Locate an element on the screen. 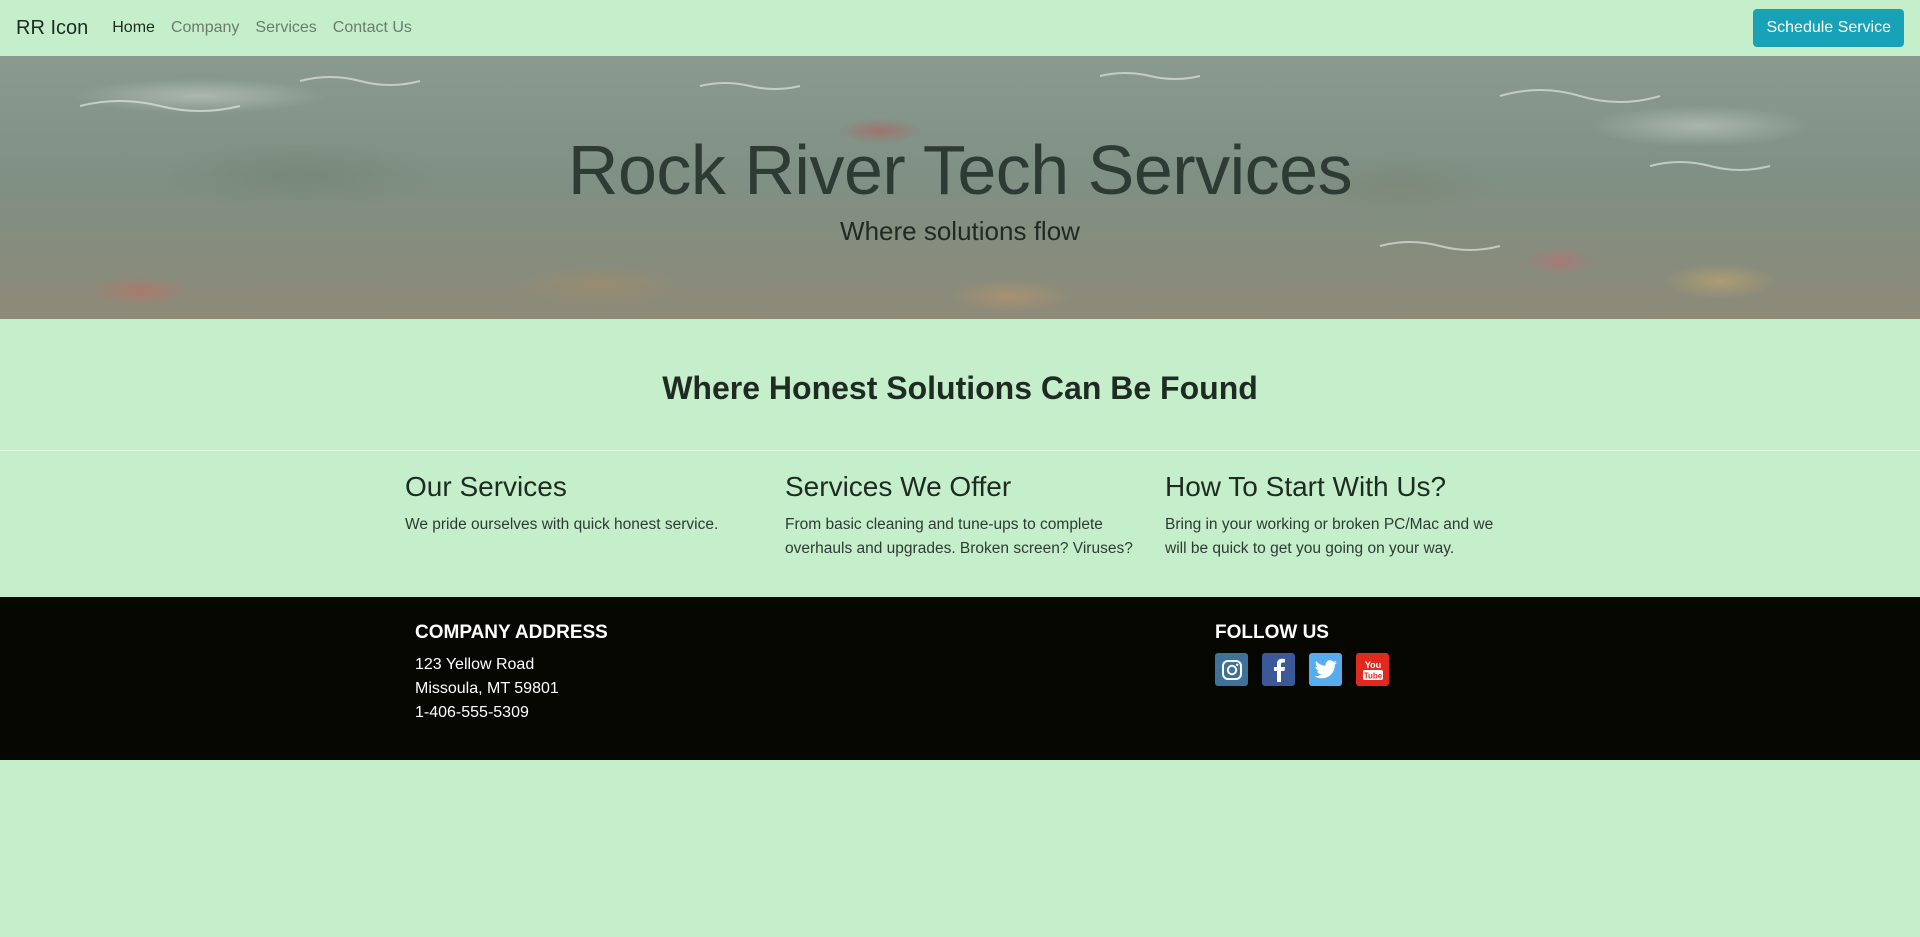 This screenshot has width=1920, height=937. youtube-icon: You Tube is located at coordinates (1372, 669).